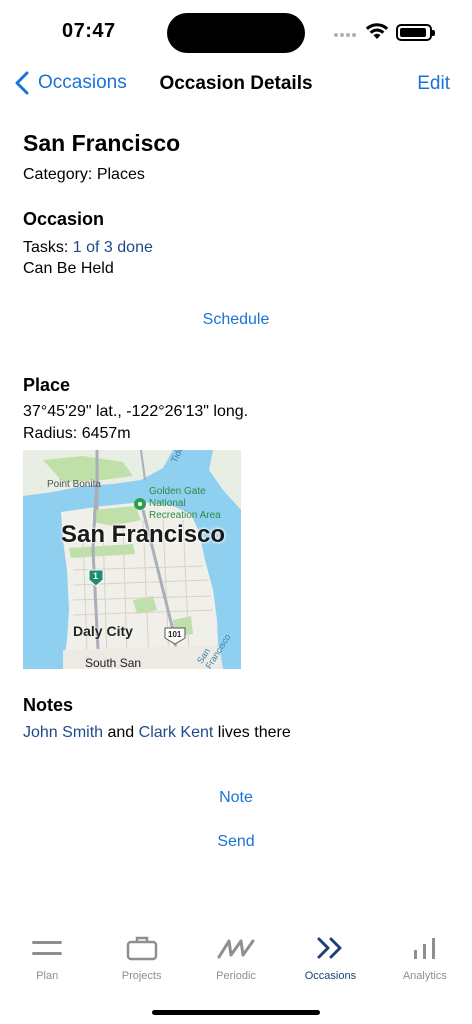 The image size is (472, 1024). I want to click on tab-periodic: Periodic, so click(236, 965).